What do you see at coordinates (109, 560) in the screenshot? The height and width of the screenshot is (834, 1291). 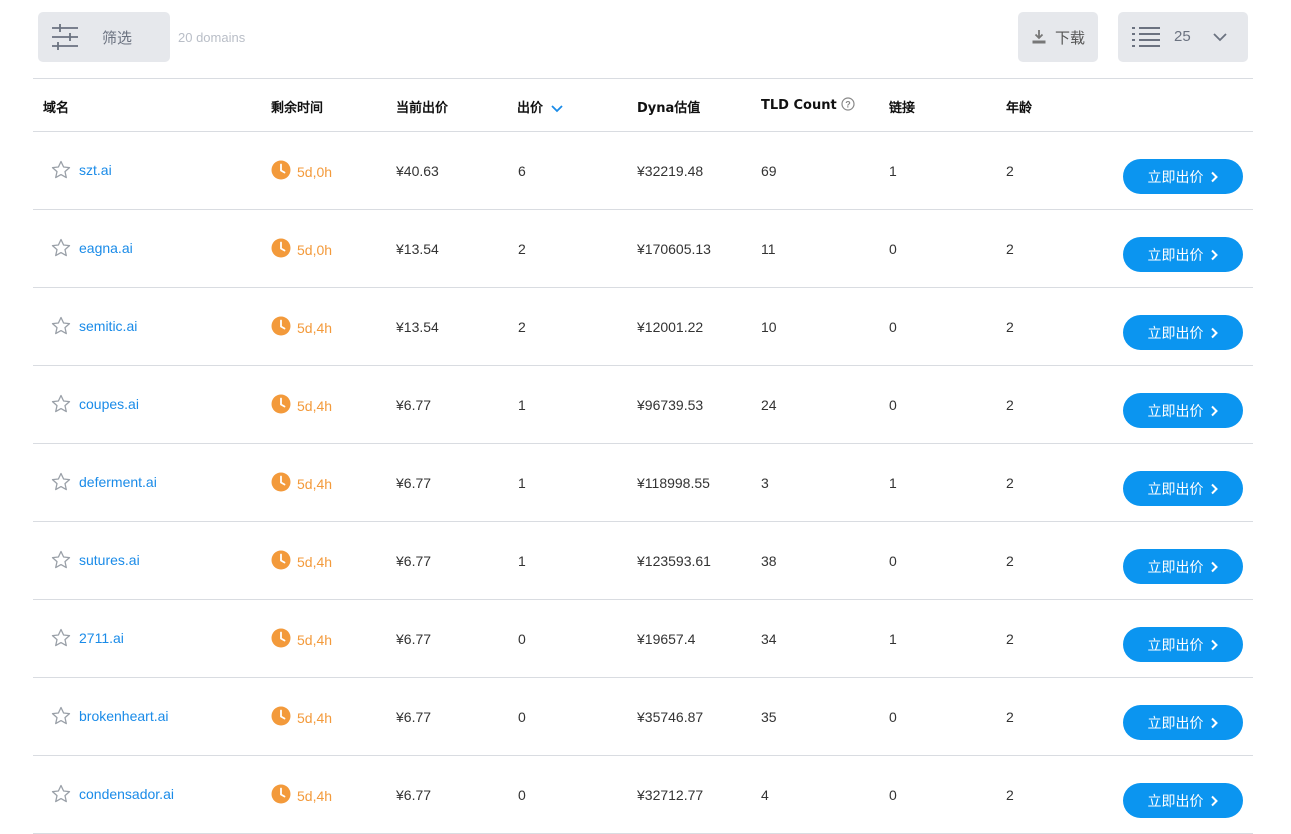 I see `domain-link: sutures.ai` at bounding box center [109, 560].